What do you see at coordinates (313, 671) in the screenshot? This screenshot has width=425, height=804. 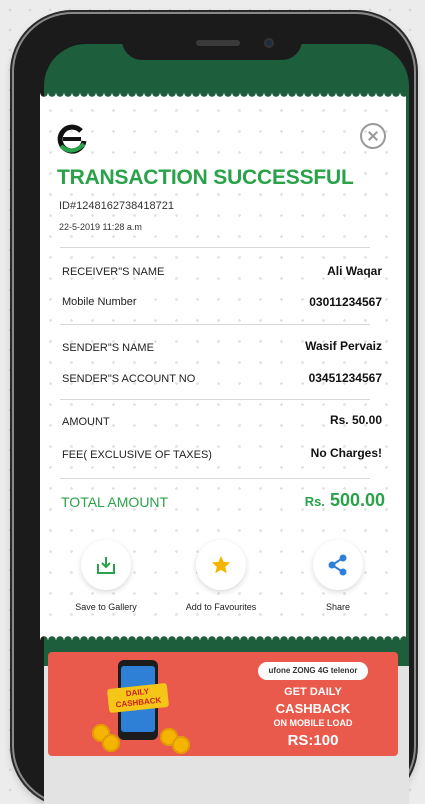 I see `network-logos: ufone ZONG 4G telenor` at bounding box center [313, 671].